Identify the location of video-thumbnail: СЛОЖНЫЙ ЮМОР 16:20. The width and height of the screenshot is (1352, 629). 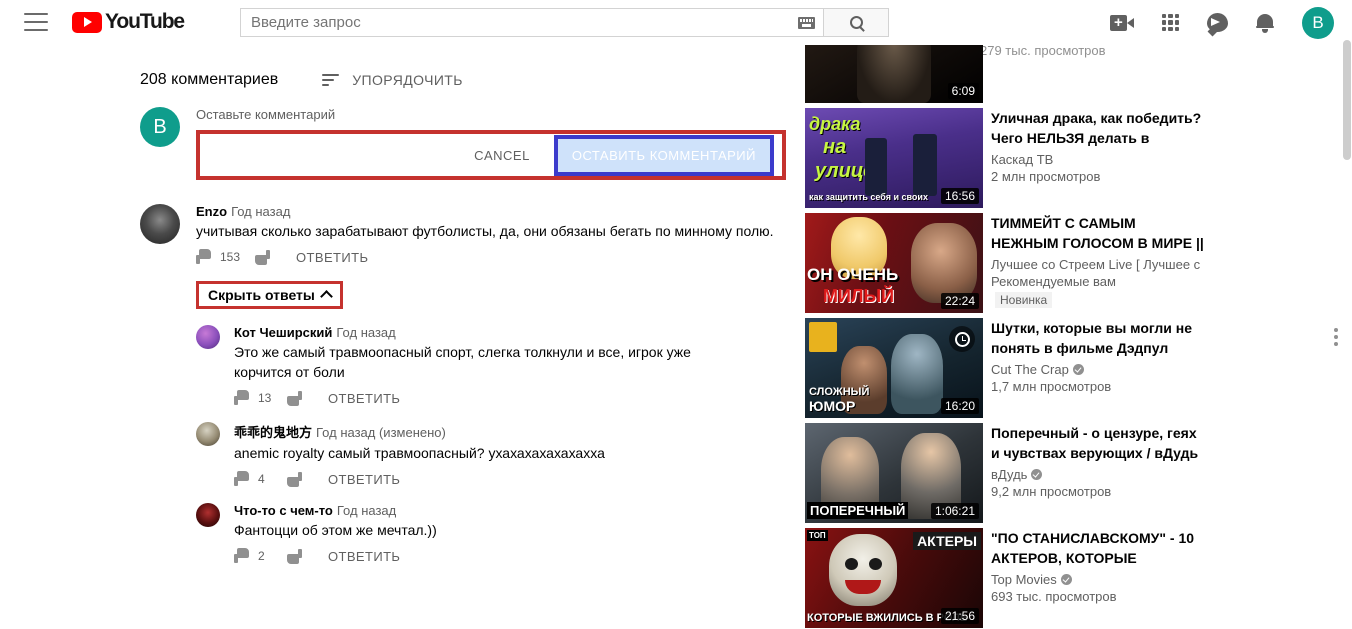
(894, 368).